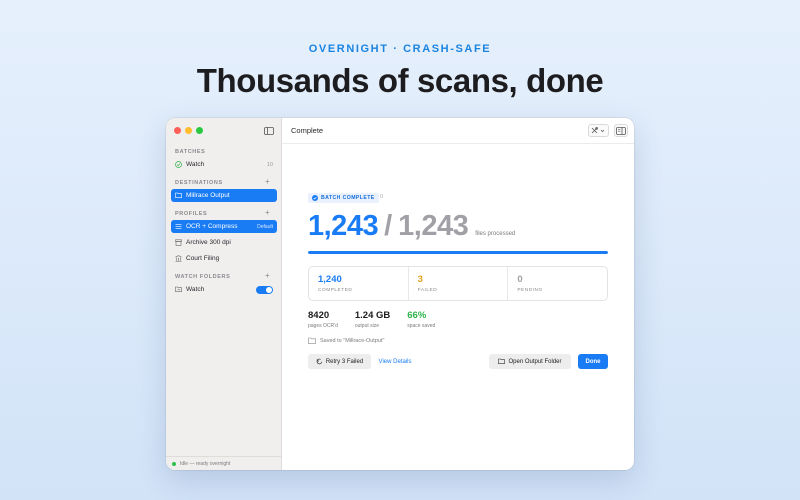 This screenshot has height=500, width=800. I want to click on sidebar-status-bar: Idle — ready overnight, so click(224, 463).